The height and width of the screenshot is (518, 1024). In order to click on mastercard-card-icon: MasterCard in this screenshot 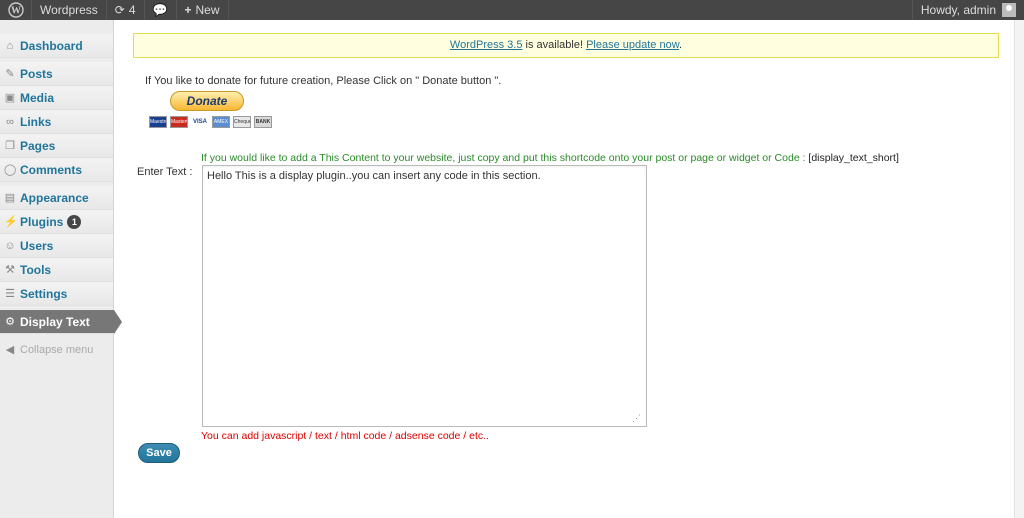, I will do `click(179, 122)`.